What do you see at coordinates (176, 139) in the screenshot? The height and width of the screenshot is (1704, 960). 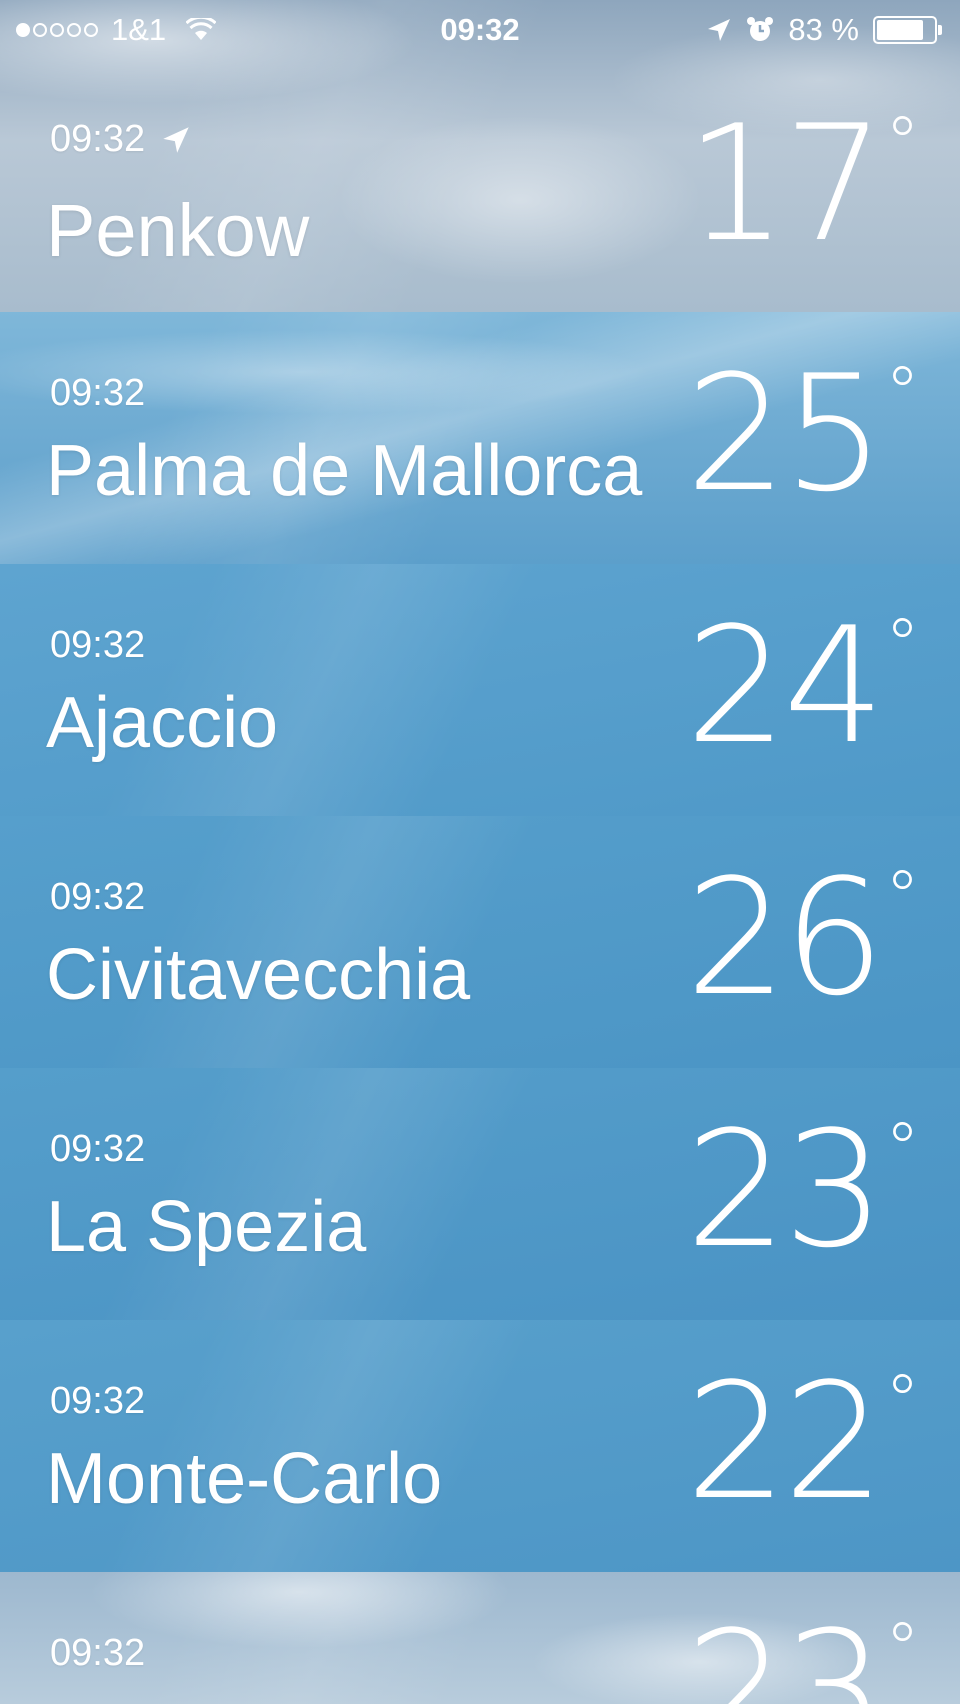 I see `current-location-icon` at bounding box center [176, 139].